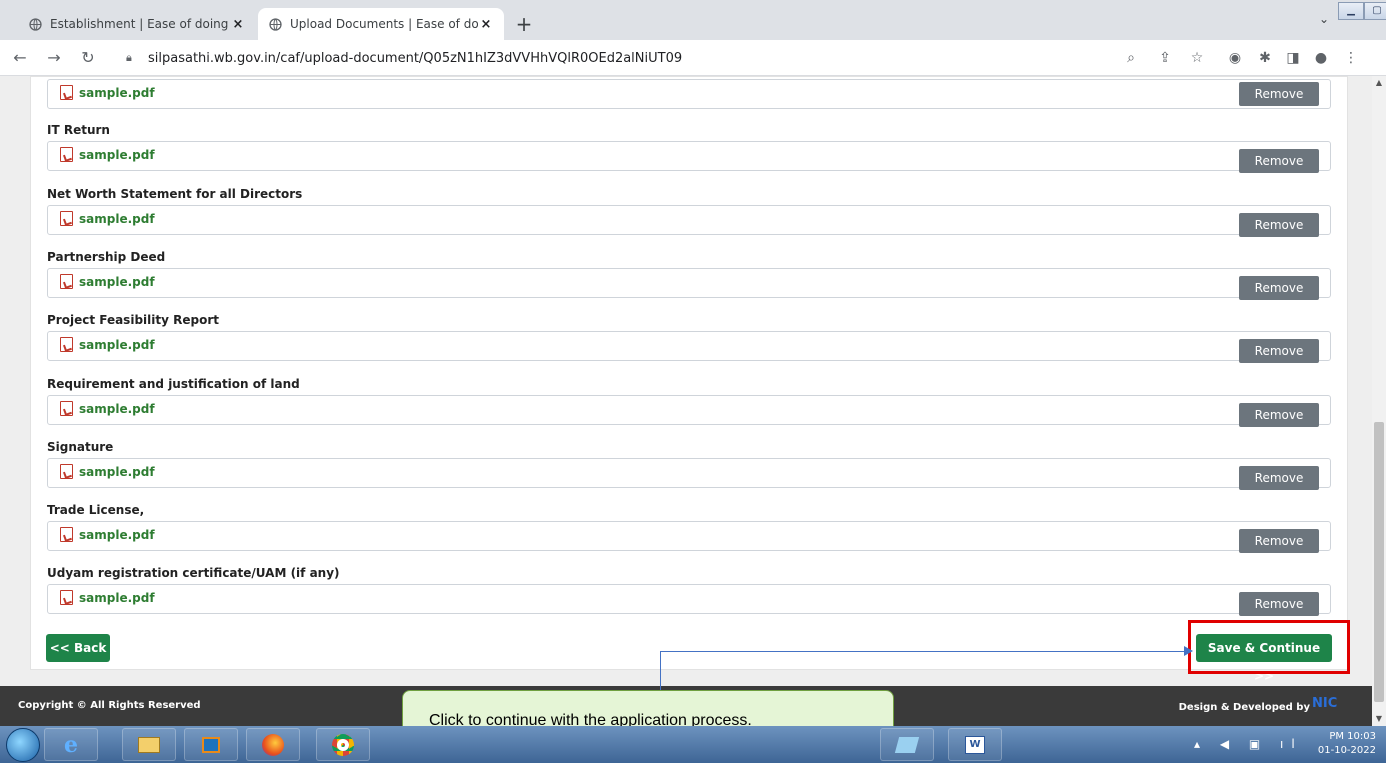 The height and width of the screenshot is (763, 1386). I want to click on highlight-box, so click(1269, 647).